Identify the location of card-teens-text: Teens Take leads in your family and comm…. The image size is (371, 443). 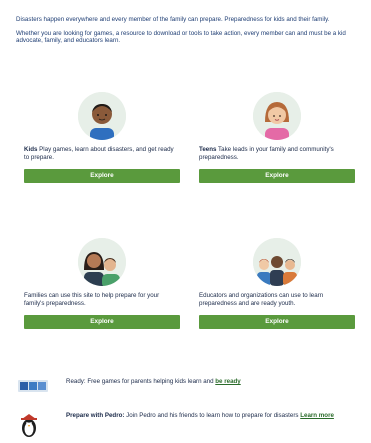
(277, 155).